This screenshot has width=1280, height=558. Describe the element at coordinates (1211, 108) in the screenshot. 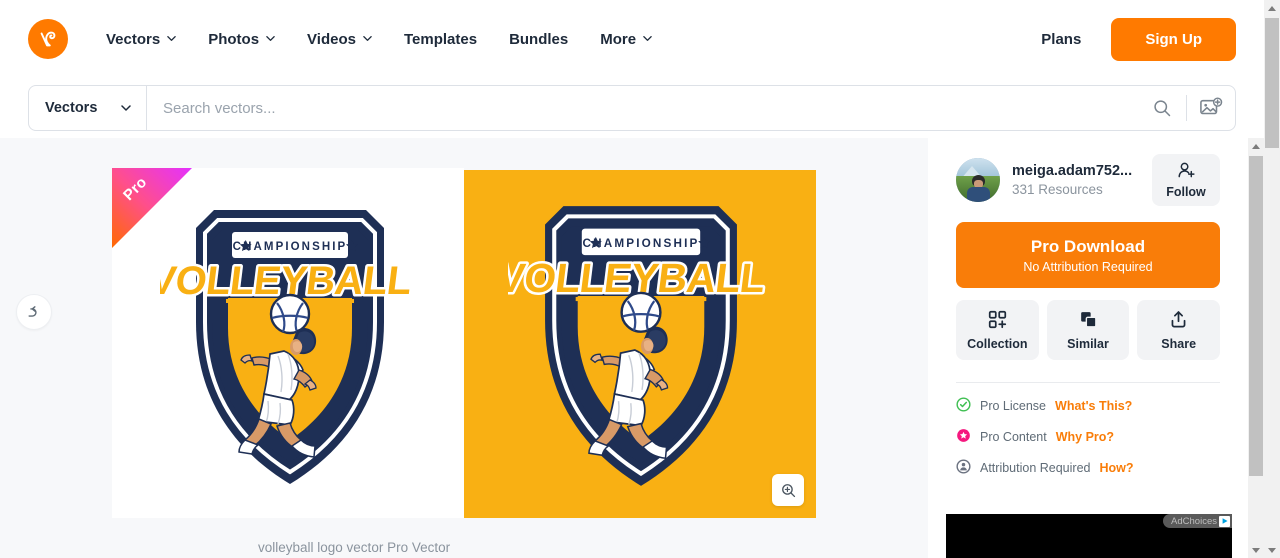

I see `image-search-icon` at that location.